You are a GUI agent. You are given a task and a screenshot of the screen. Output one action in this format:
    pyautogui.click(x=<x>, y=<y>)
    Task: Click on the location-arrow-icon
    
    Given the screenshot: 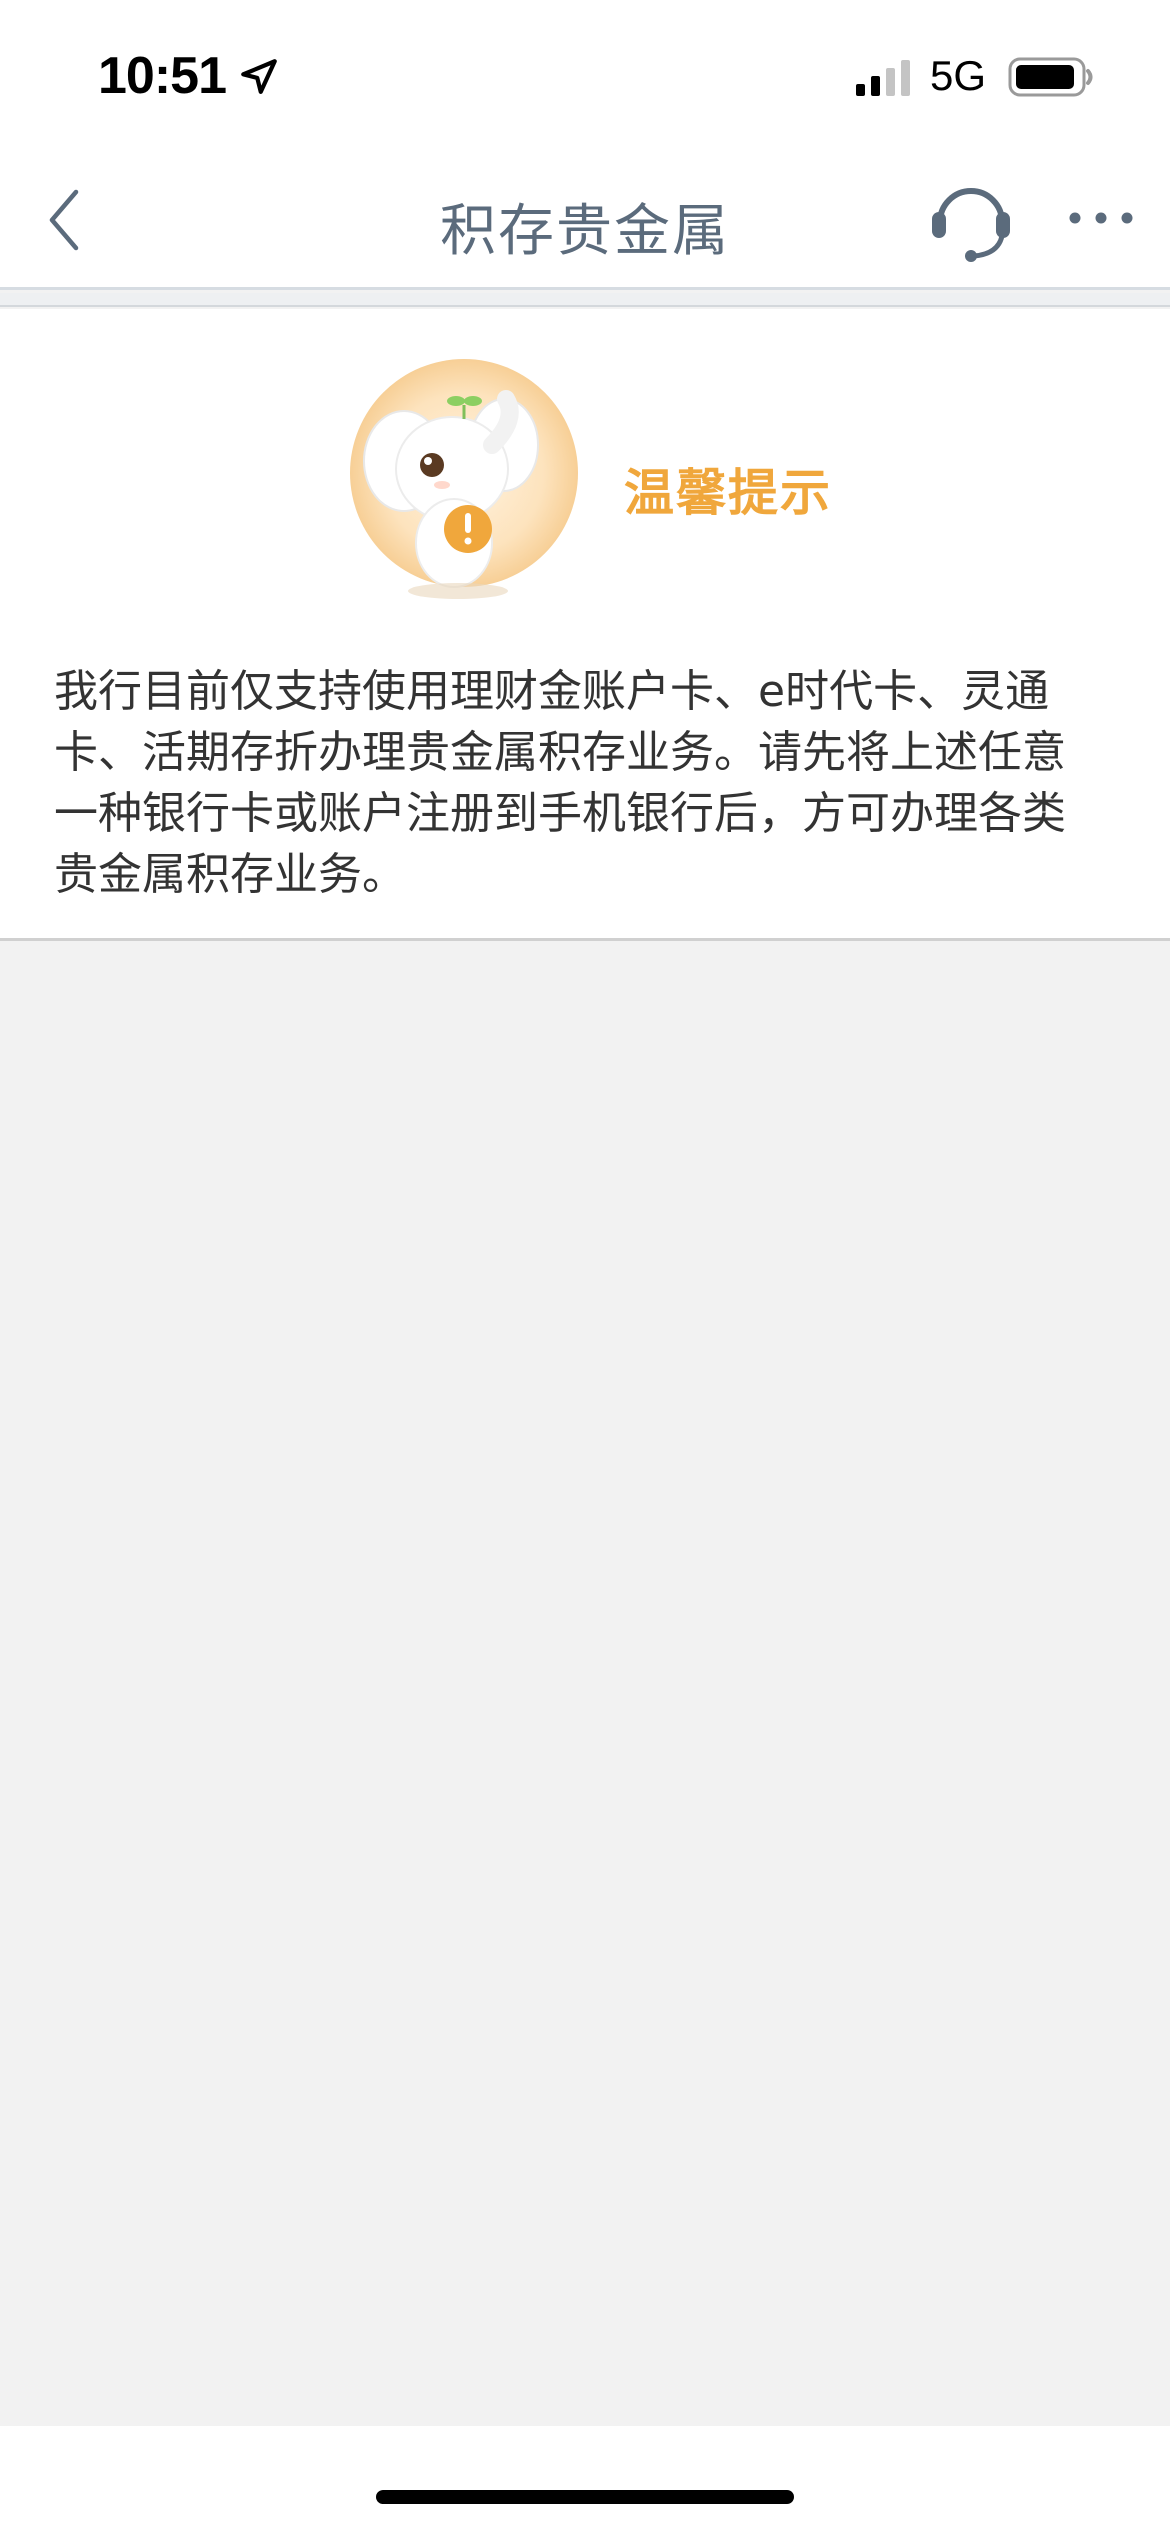 What is the action you would take?
    pyautogui.click(x=259, y=76)
    